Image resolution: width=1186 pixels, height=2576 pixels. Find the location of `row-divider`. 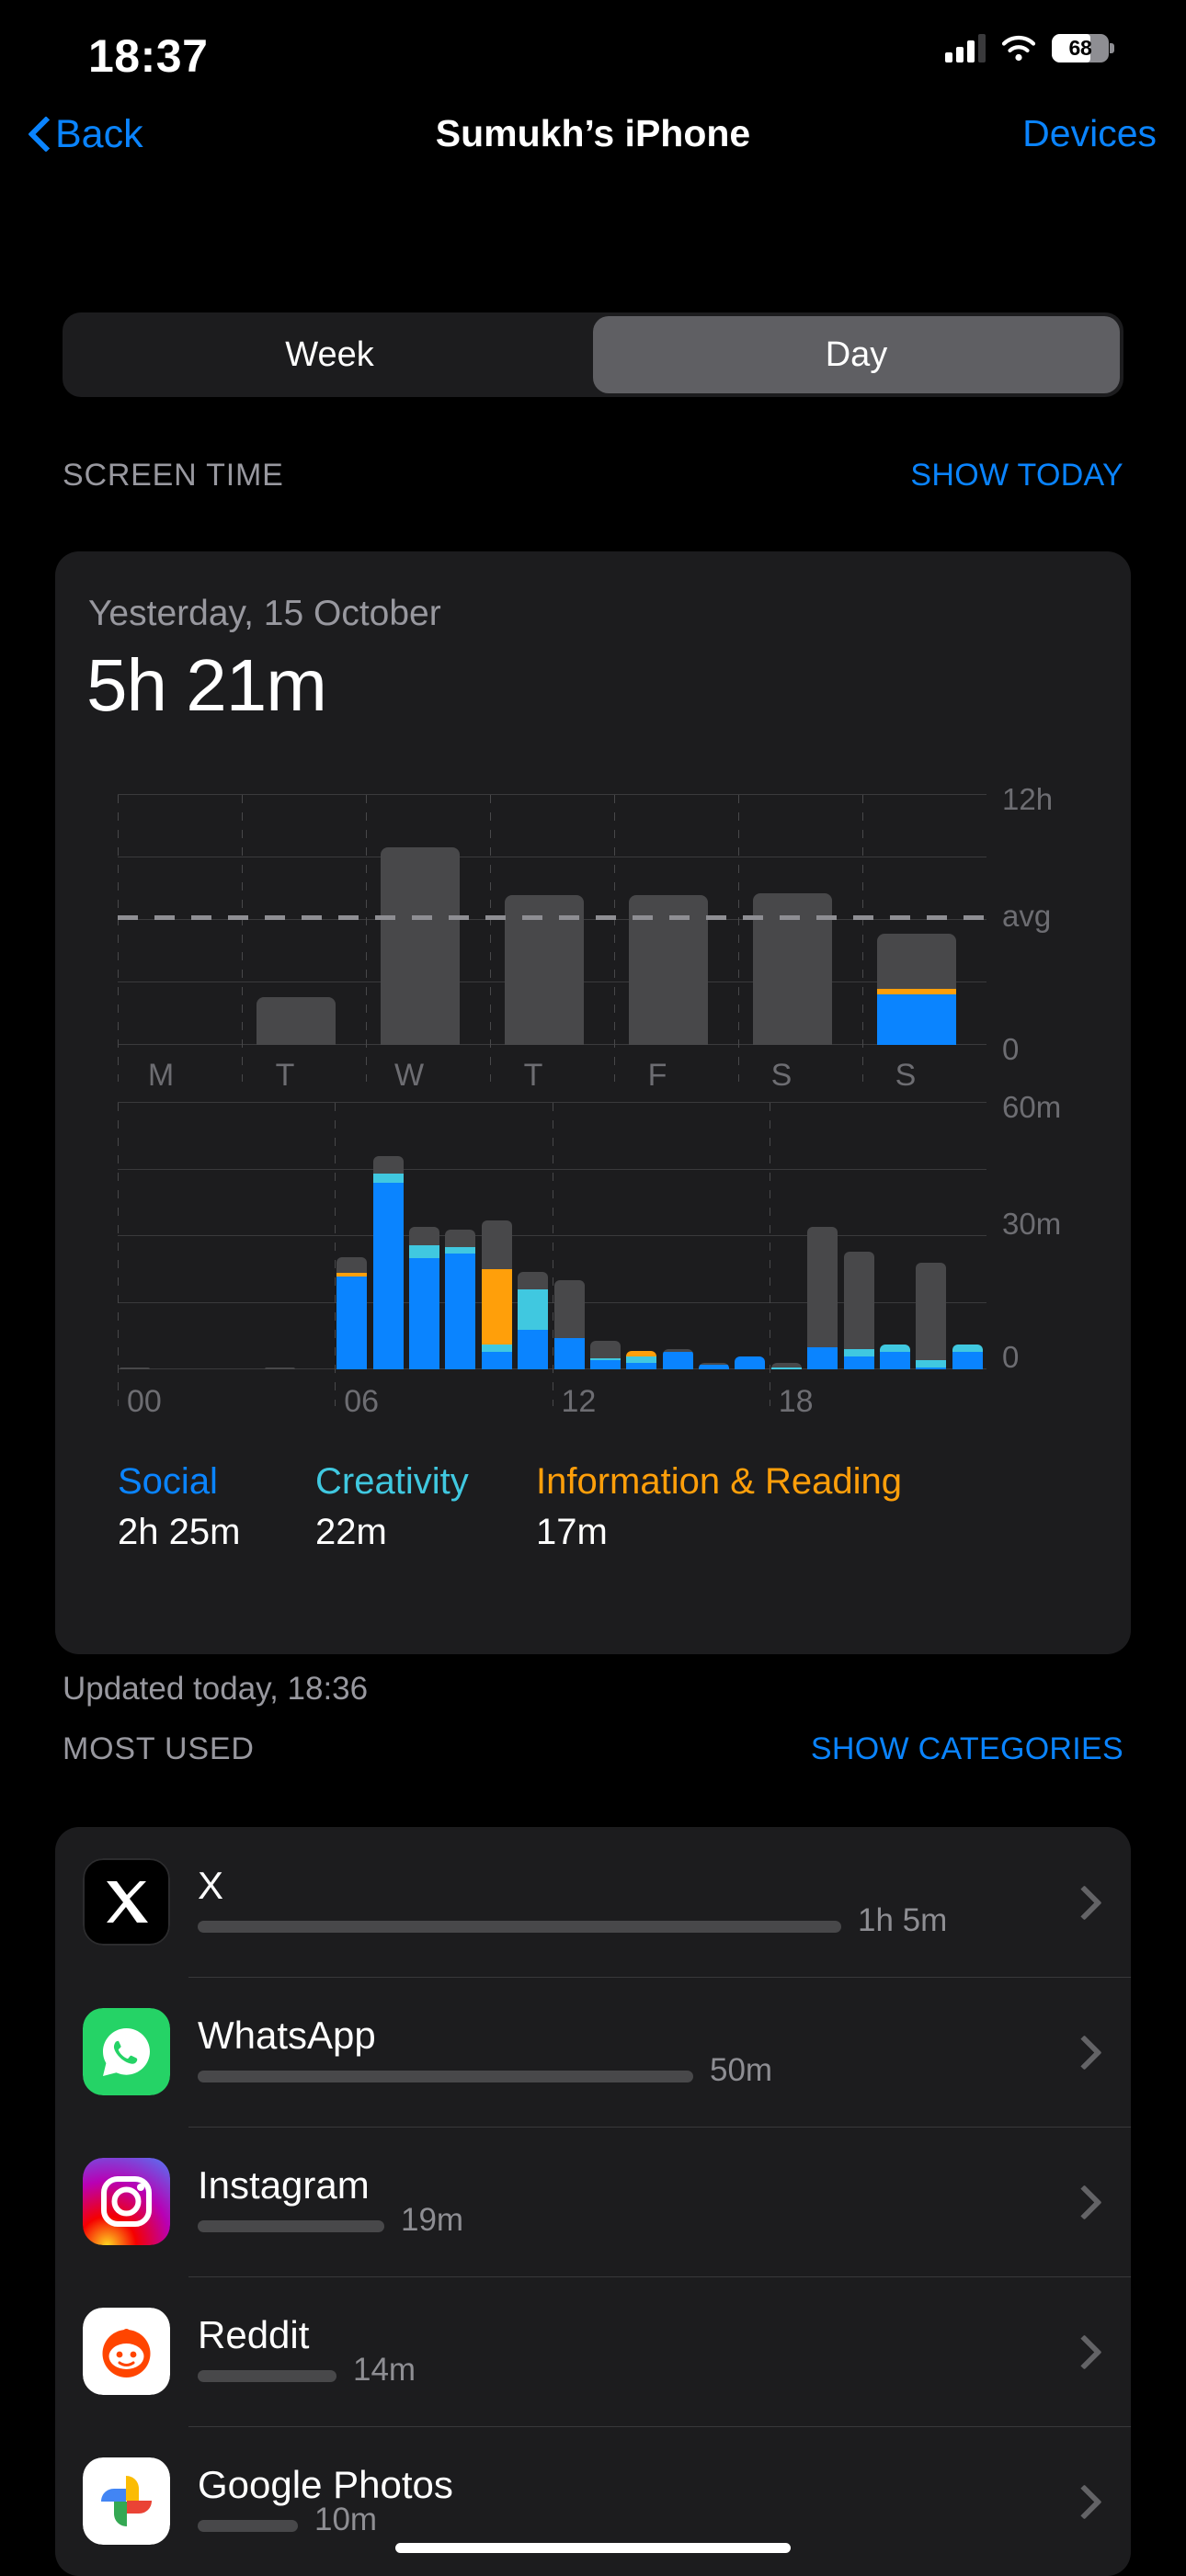

row-divider is located at coordinates (659, 2427).